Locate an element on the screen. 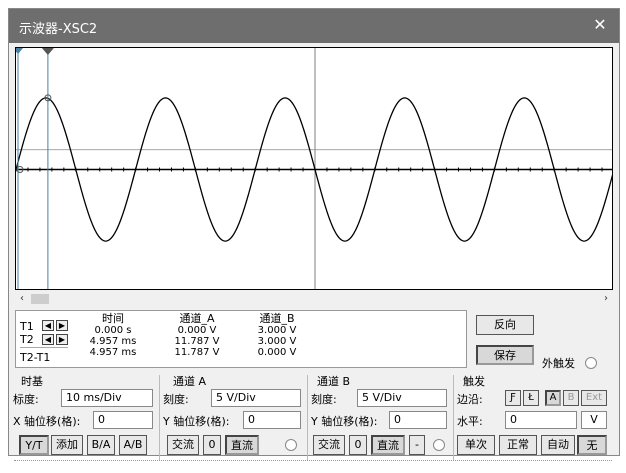 The height and width of the screenshot is (473, 626). cursor-t1-marker-icon is located at coordinates (19, 51).